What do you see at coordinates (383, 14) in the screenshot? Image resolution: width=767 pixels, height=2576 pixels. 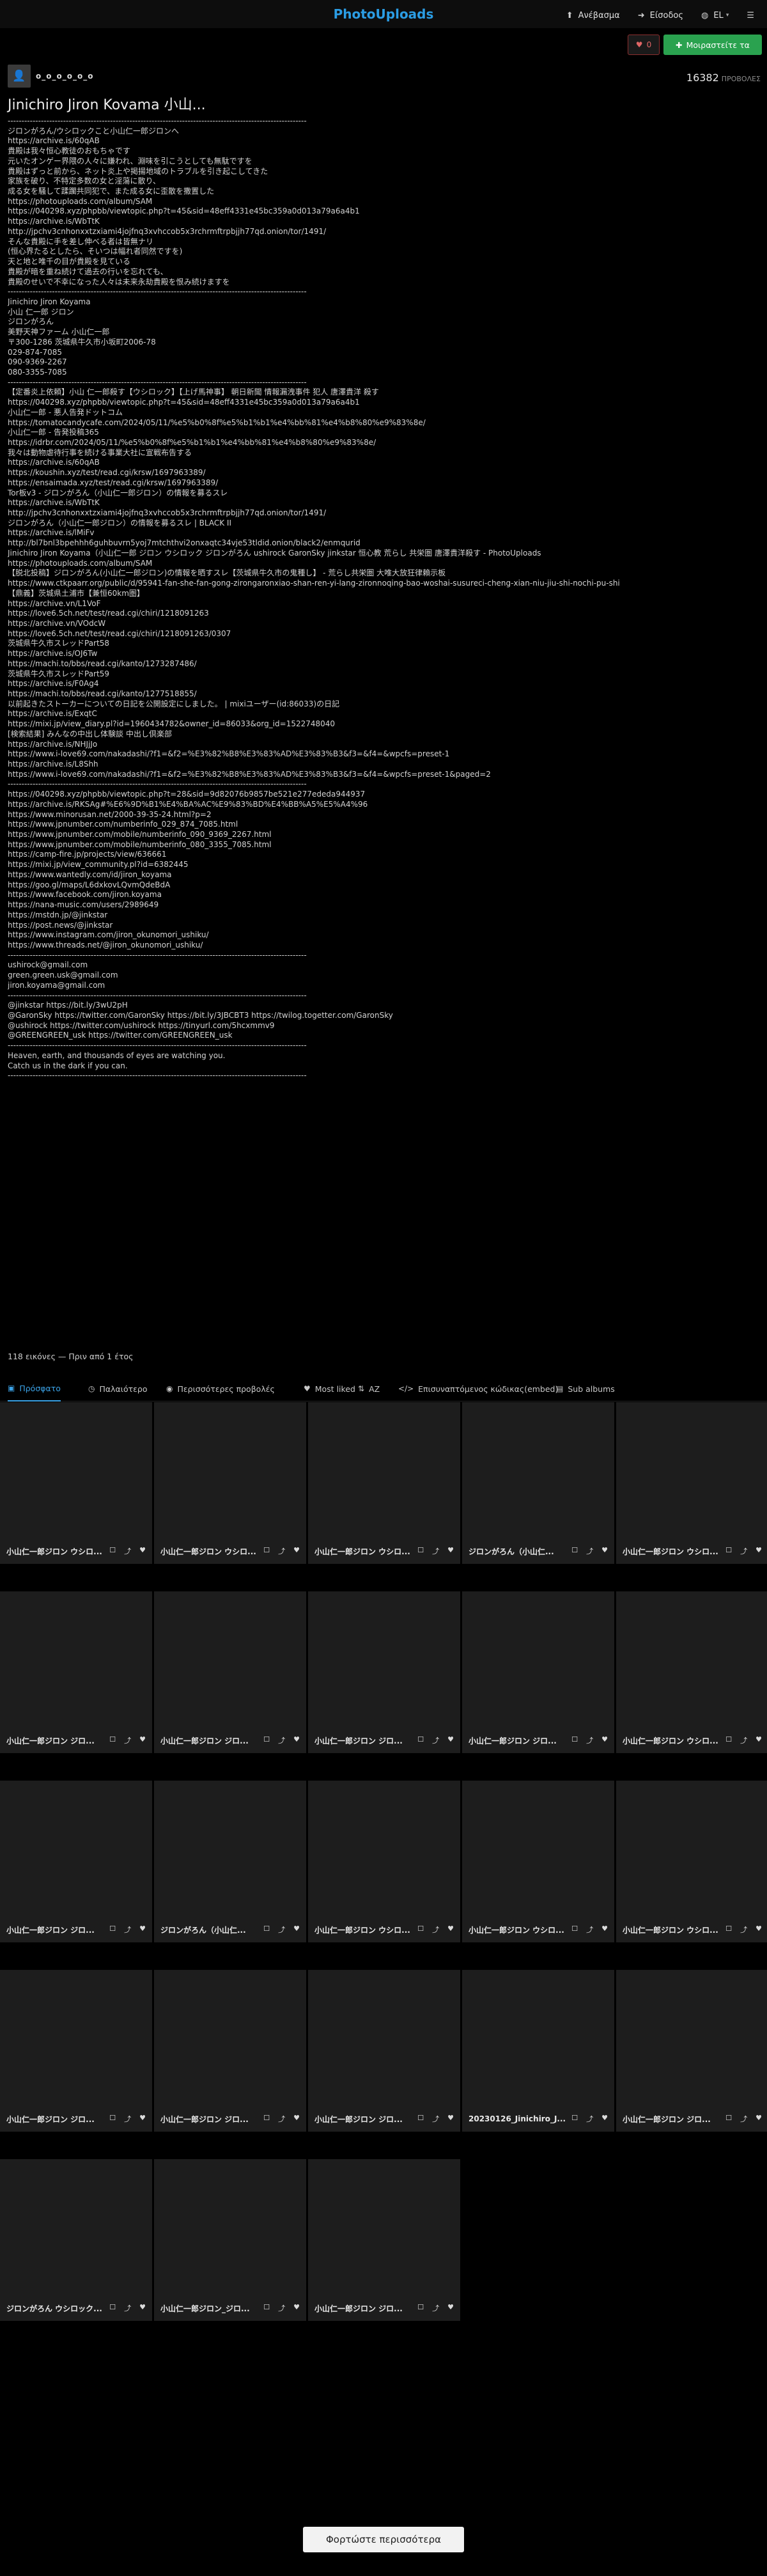 I see `site-logo: PhotoUploads` at bounding box center [383, 14].